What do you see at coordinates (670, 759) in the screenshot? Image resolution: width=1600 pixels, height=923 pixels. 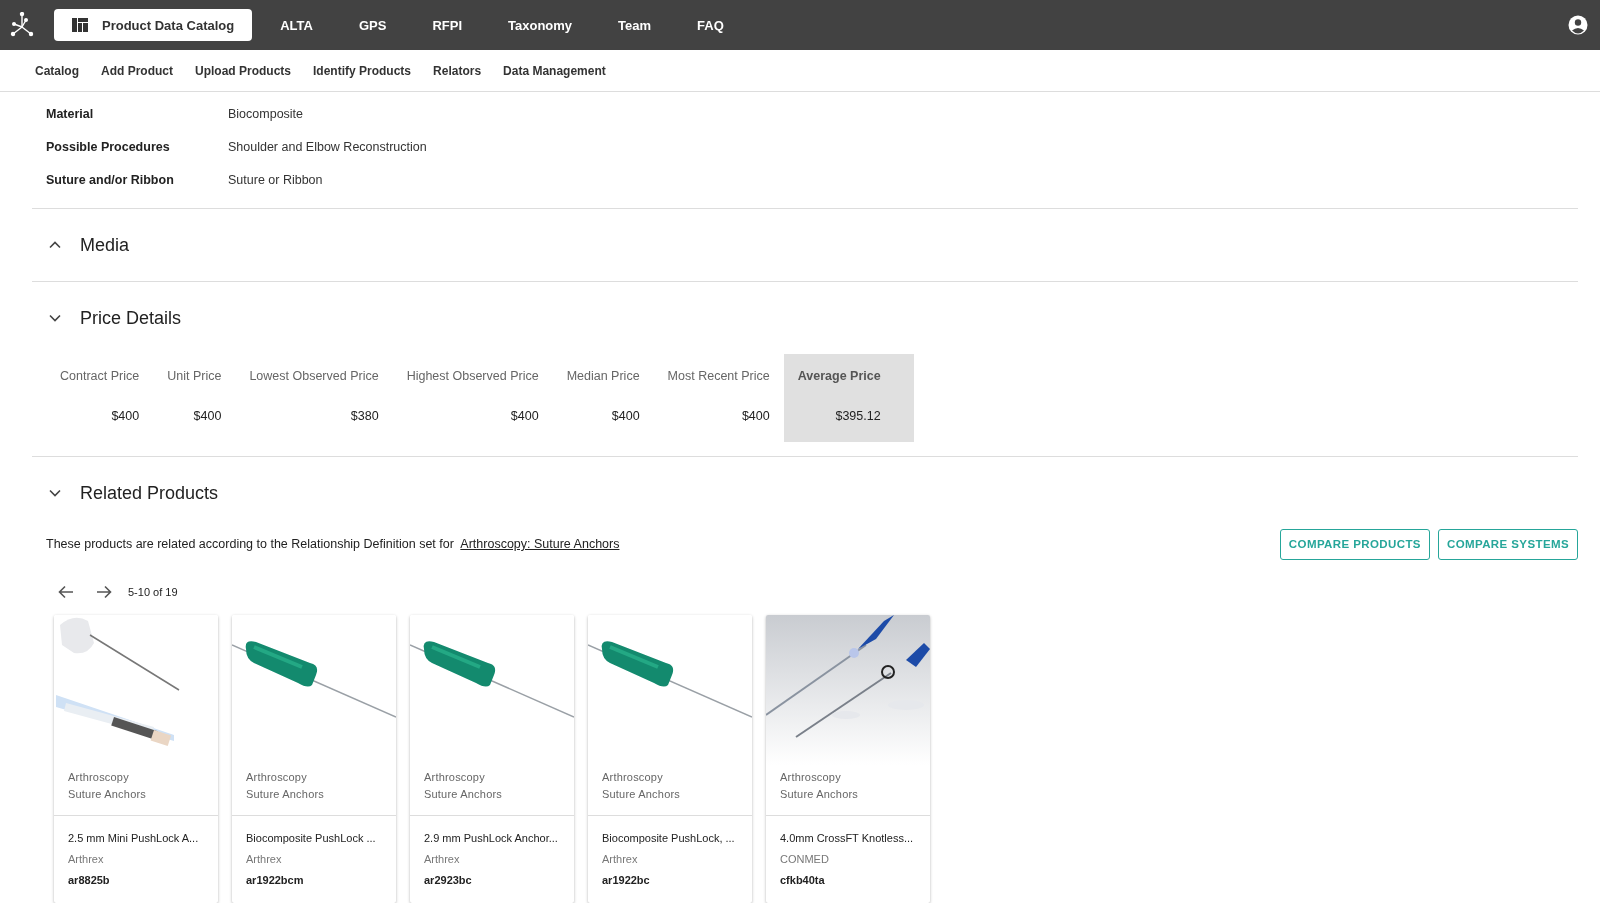 I see `product-card: Arthroscopy Suture Anchors Biocomposite PushLock, ... Arthrex ar1922bc` at bounding box center [670, 759].